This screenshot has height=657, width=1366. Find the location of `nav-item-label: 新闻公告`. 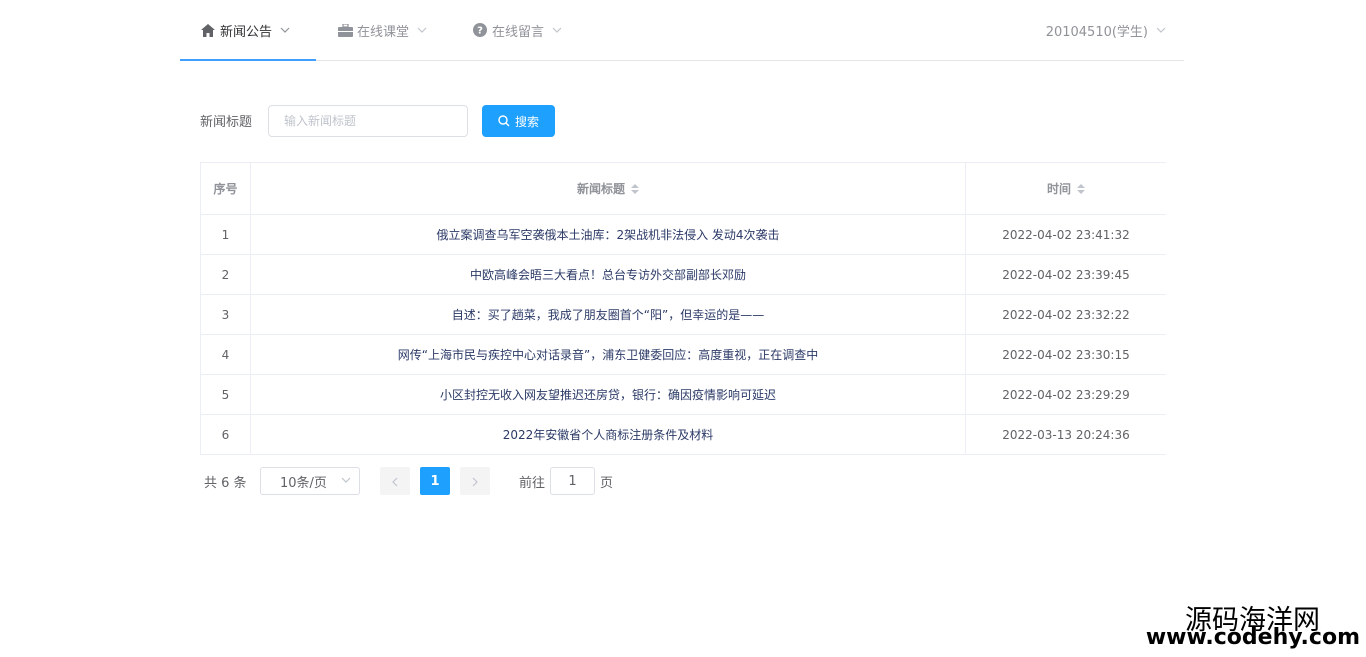

nav-item-label: 新闻公告 is located at coordinates (246, 32).